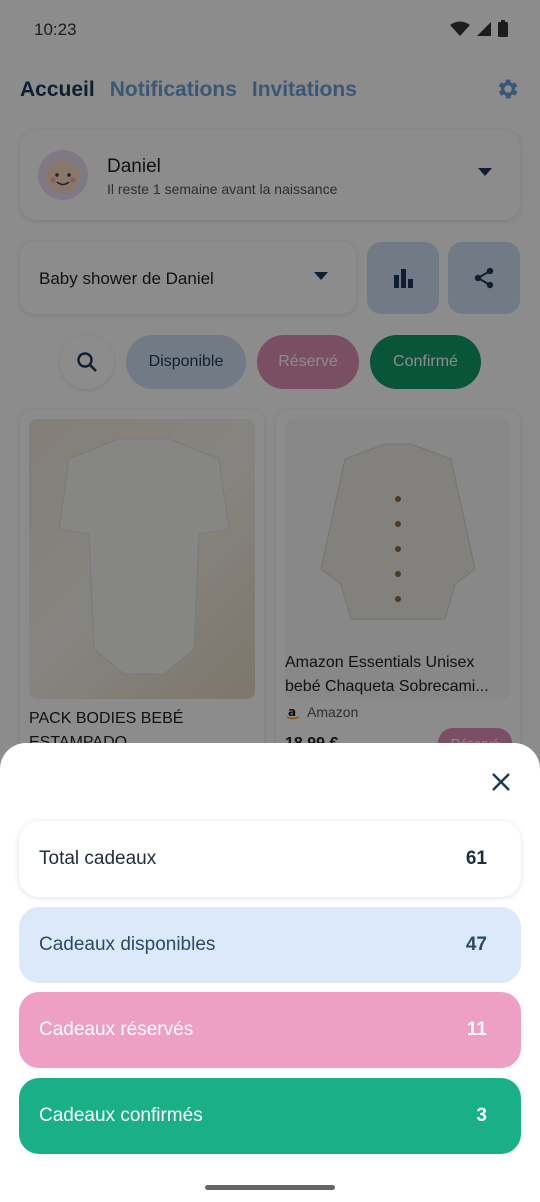  Describe the element at coordinates (476, 944) in the screenshot. I see `stat-value: 47` at that location.